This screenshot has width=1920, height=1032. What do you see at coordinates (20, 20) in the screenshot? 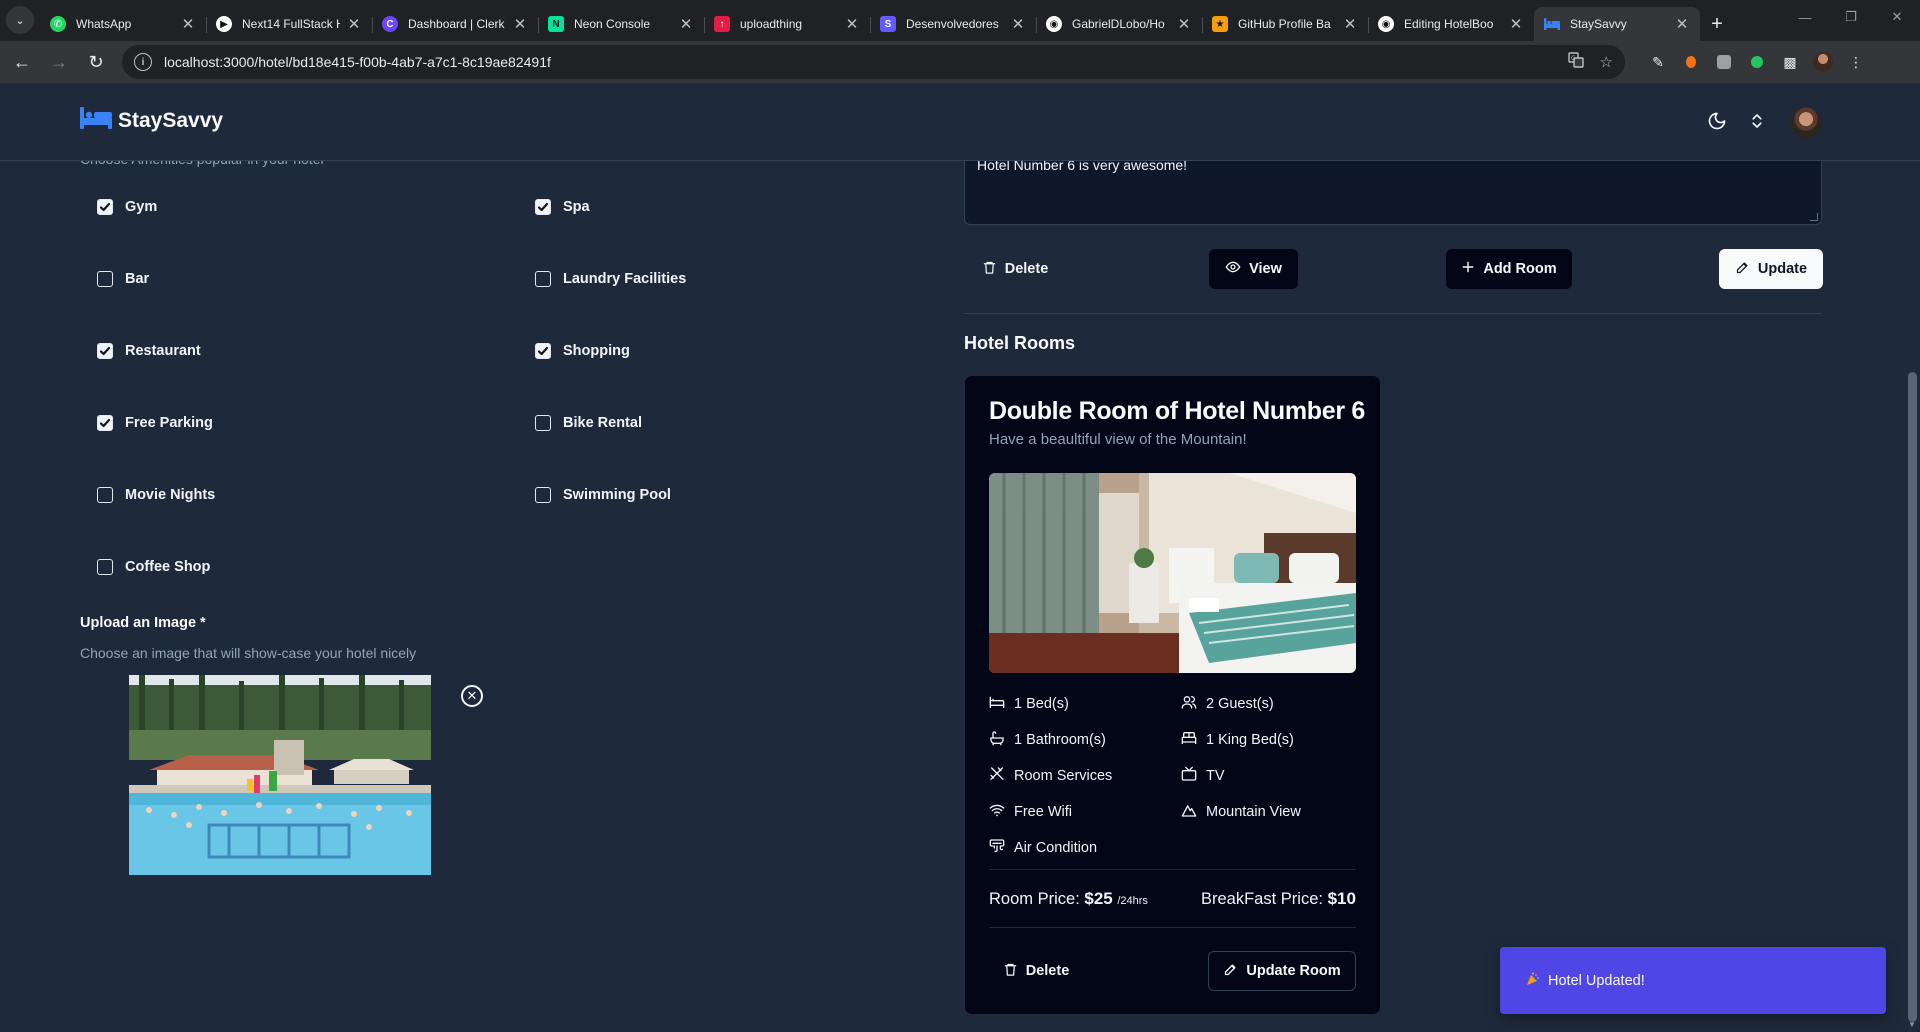
I see `tab-search-chevron-icon: ⌄` at bounding box center [20, 20].